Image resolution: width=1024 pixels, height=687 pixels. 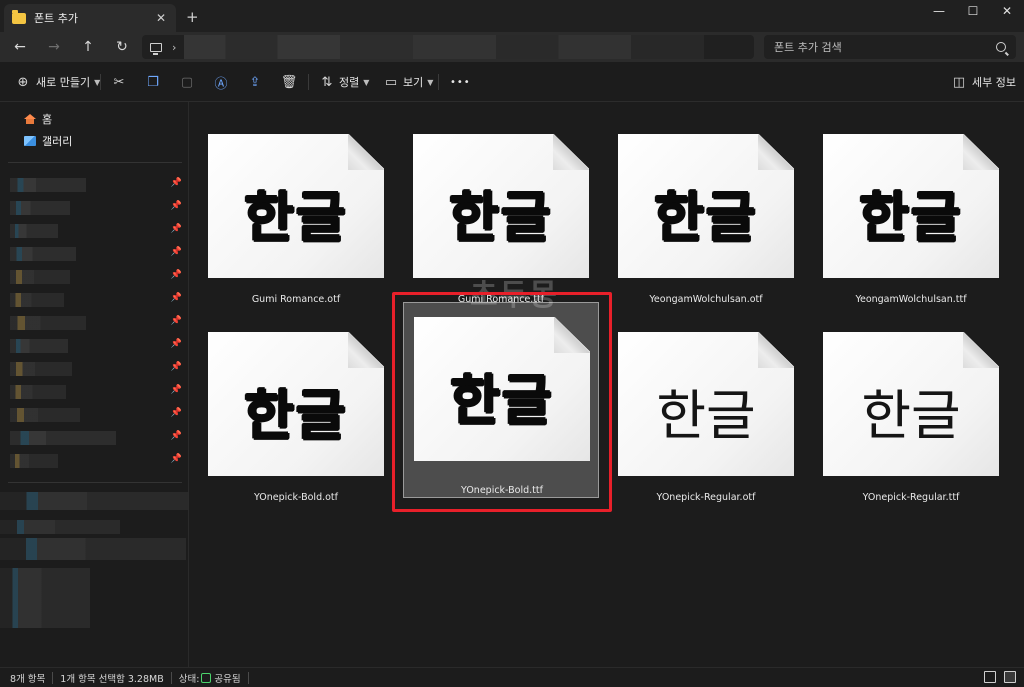 What do you see at coordinates (1010, 677) in the screenshot?
I see `large-icons-view-icon` at bounding box center [1010, 677].